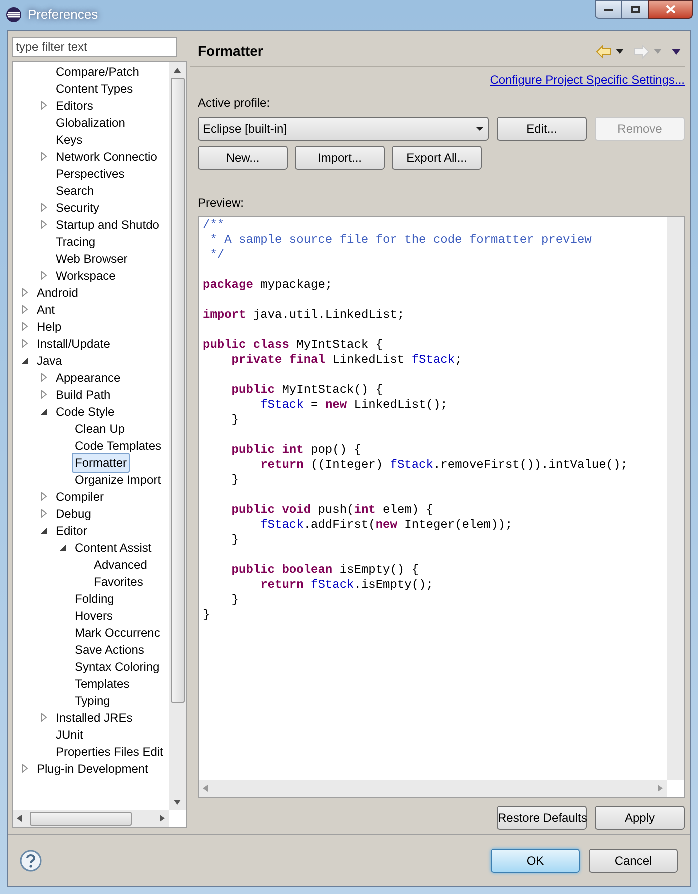 The height and width of the screenshot is (894, 698). What do you see at coordinates (80, 497) in the screenshot?
I see `tree-item: Compiler` at bounding box center [80, 497].